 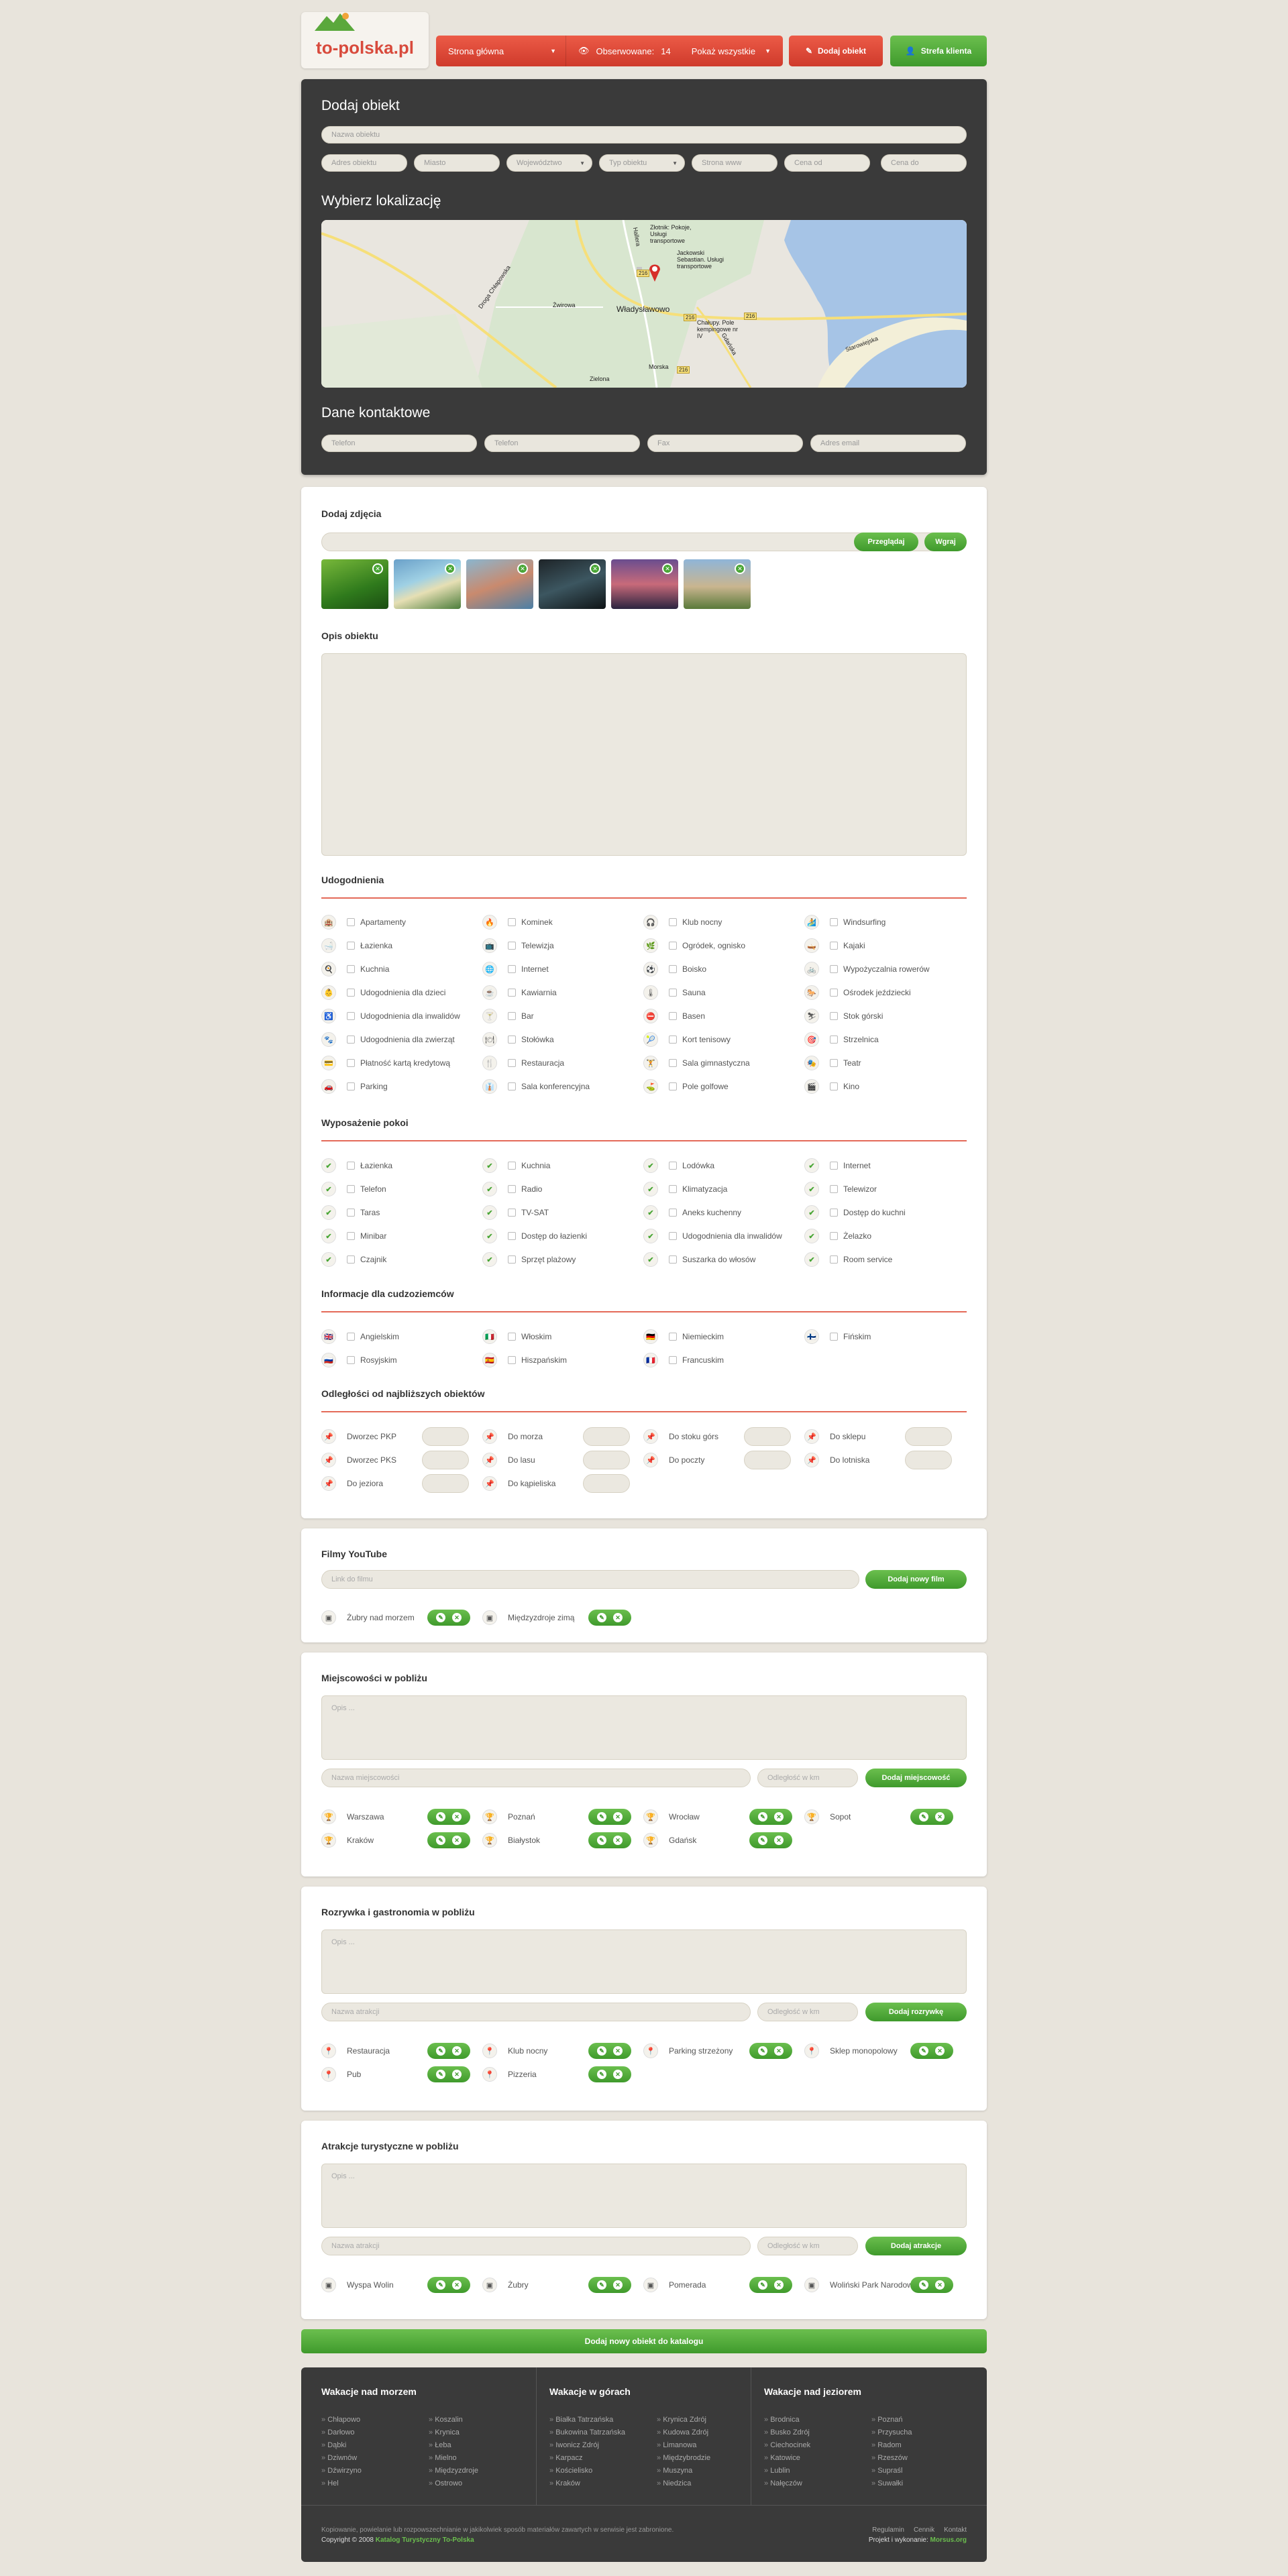 I want to click on option-room: ✔ Klimatyzacja, so click(x=685, y=1189).